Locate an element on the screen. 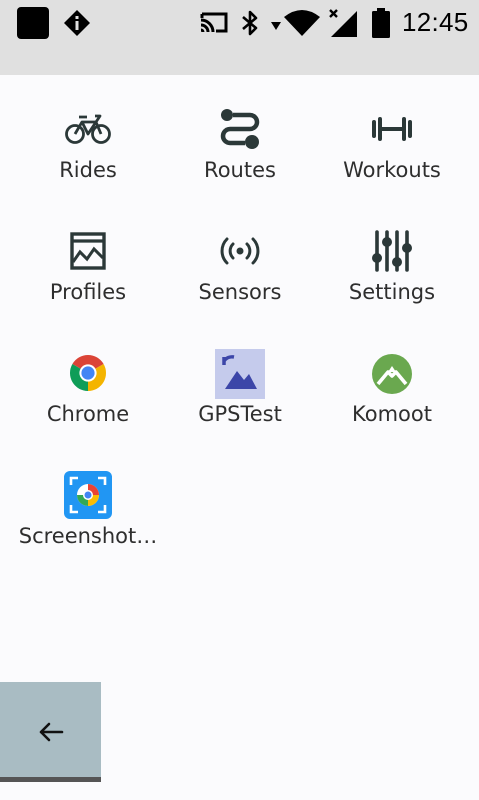 This screenshot has width=479, height=800. app-label: GPSTest is located at coordinates (240, 414).